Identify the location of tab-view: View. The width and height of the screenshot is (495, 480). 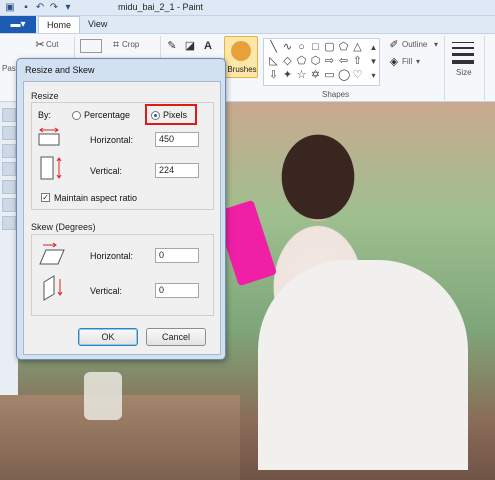
(97, 24).